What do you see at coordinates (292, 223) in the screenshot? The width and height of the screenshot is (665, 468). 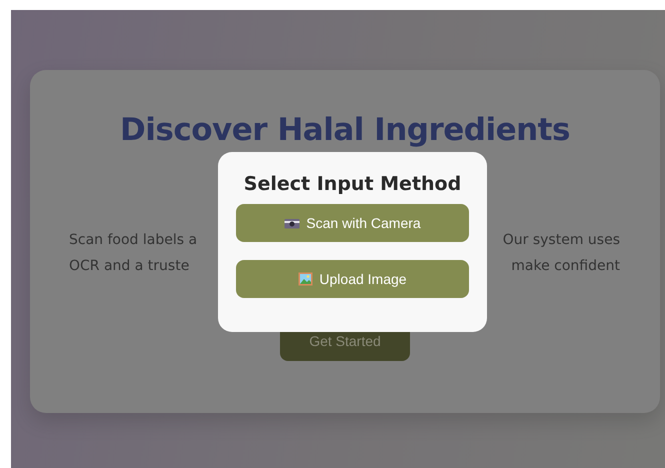 I see `camera-icon` at bounding box center [292, 223].